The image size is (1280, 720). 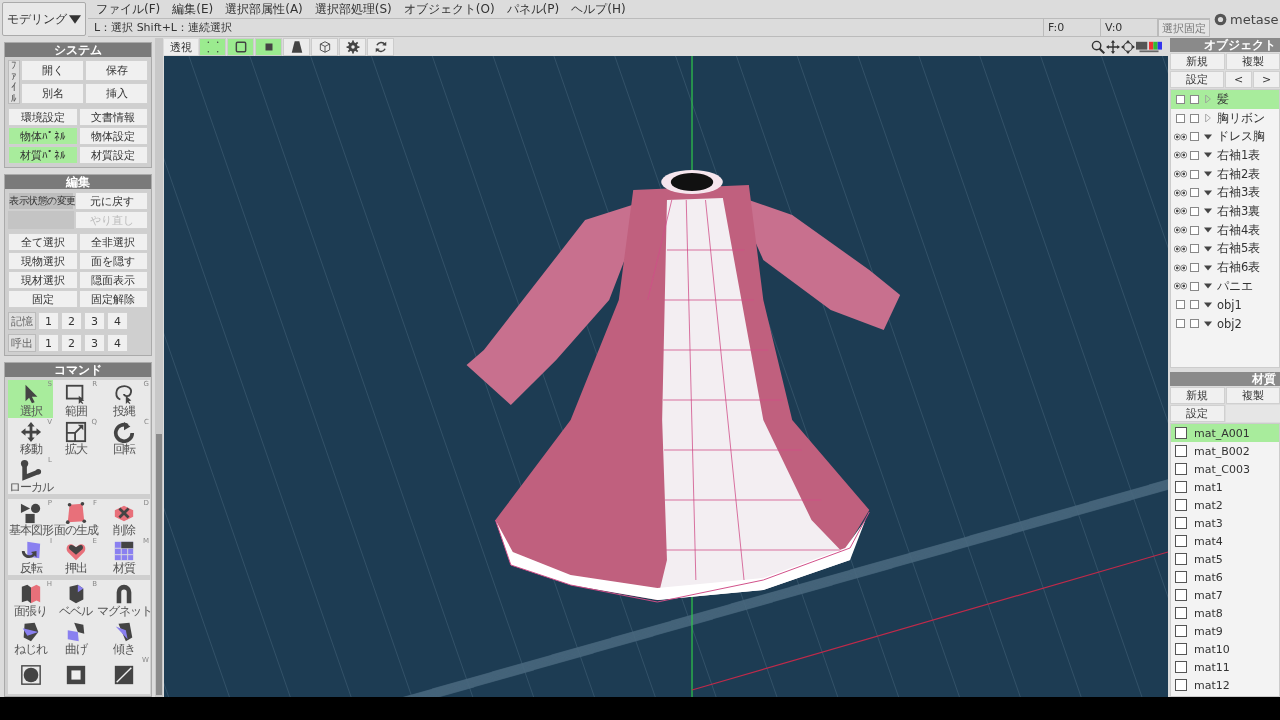 I want to click on new-object-button: 新規, so click(x=1197, y=61).